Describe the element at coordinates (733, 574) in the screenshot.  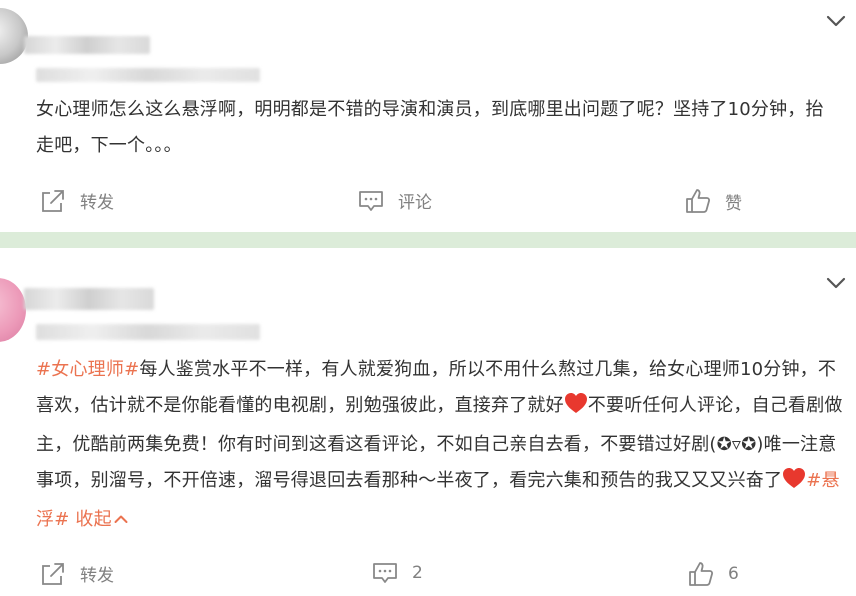
I see `like-count: 6` at that location.